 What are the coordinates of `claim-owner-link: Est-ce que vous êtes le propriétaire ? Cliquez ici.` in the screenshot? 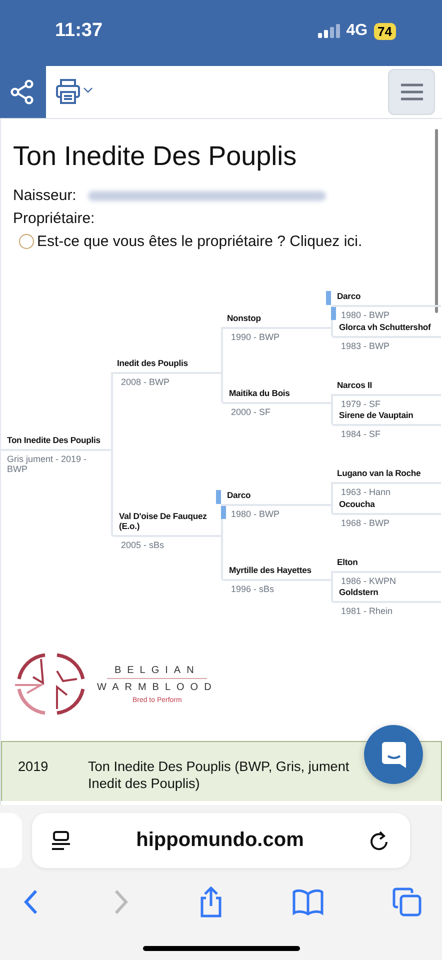 It's located at (199, 241).